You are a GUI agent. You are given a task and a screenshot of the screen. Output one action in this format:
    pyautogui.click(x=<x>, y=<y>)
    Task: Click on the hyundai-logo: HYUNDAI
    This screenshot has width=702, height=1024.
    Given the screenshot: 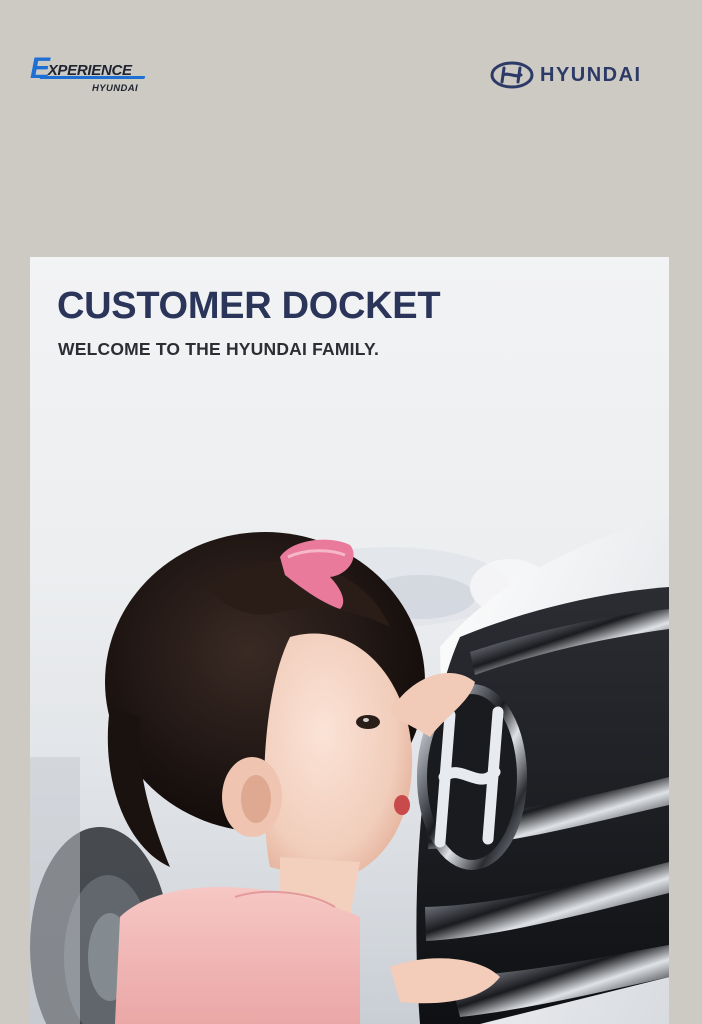 What is the action you would take?
    pyautogui.click(x=566, y=75)
    